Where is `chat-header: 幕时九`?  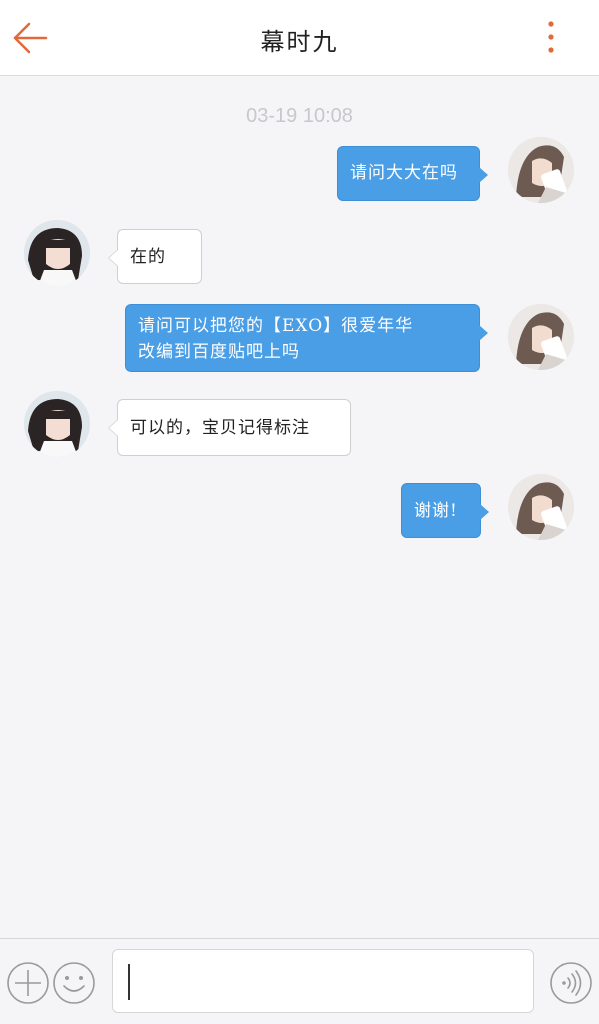
chat-header: 幕时九 is located at coordinates (299, 38).